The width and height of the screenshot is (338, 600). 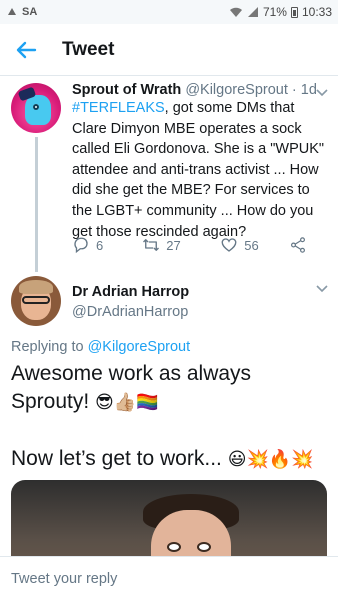 I want to click on like-count: 56, so click(x=251, y=245).